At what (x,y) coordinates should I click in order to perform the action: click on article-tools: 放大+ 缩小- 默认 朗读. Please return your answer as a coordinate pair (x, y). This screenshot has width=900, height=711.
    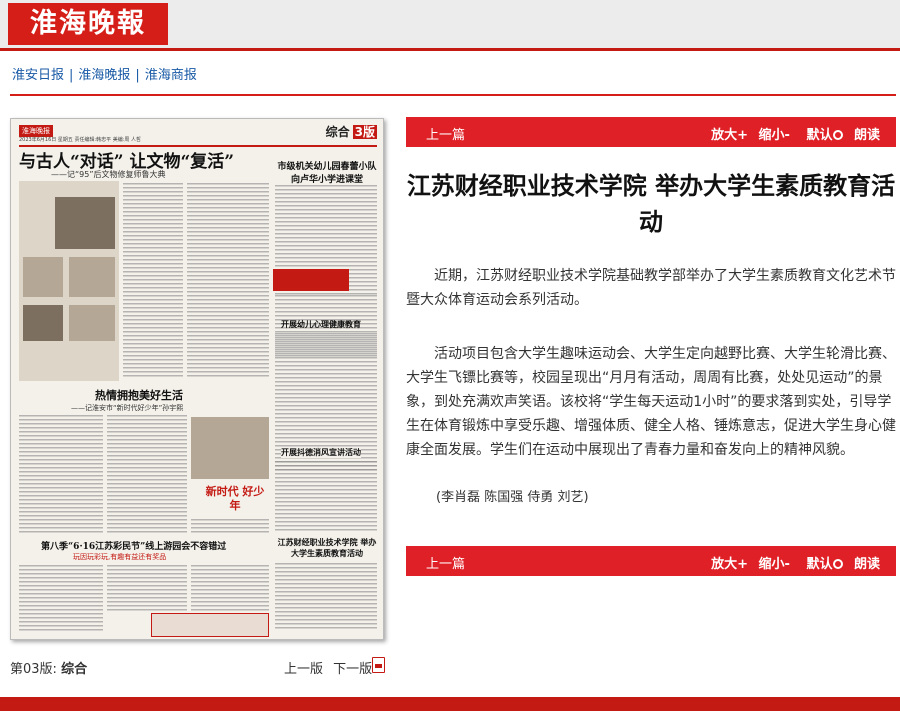
    Looking at the image, I should click on (792, 133).